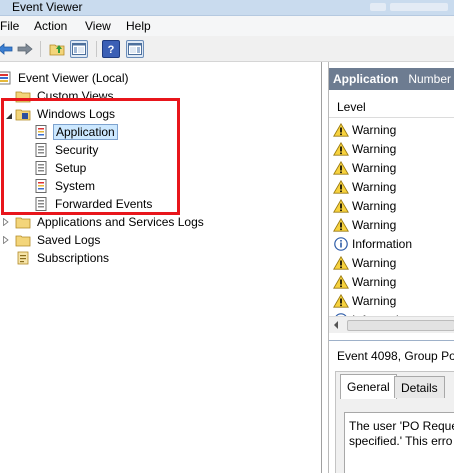 The image size is (454, 473). I want to click on column-header-level: Level, so click(391, 107).